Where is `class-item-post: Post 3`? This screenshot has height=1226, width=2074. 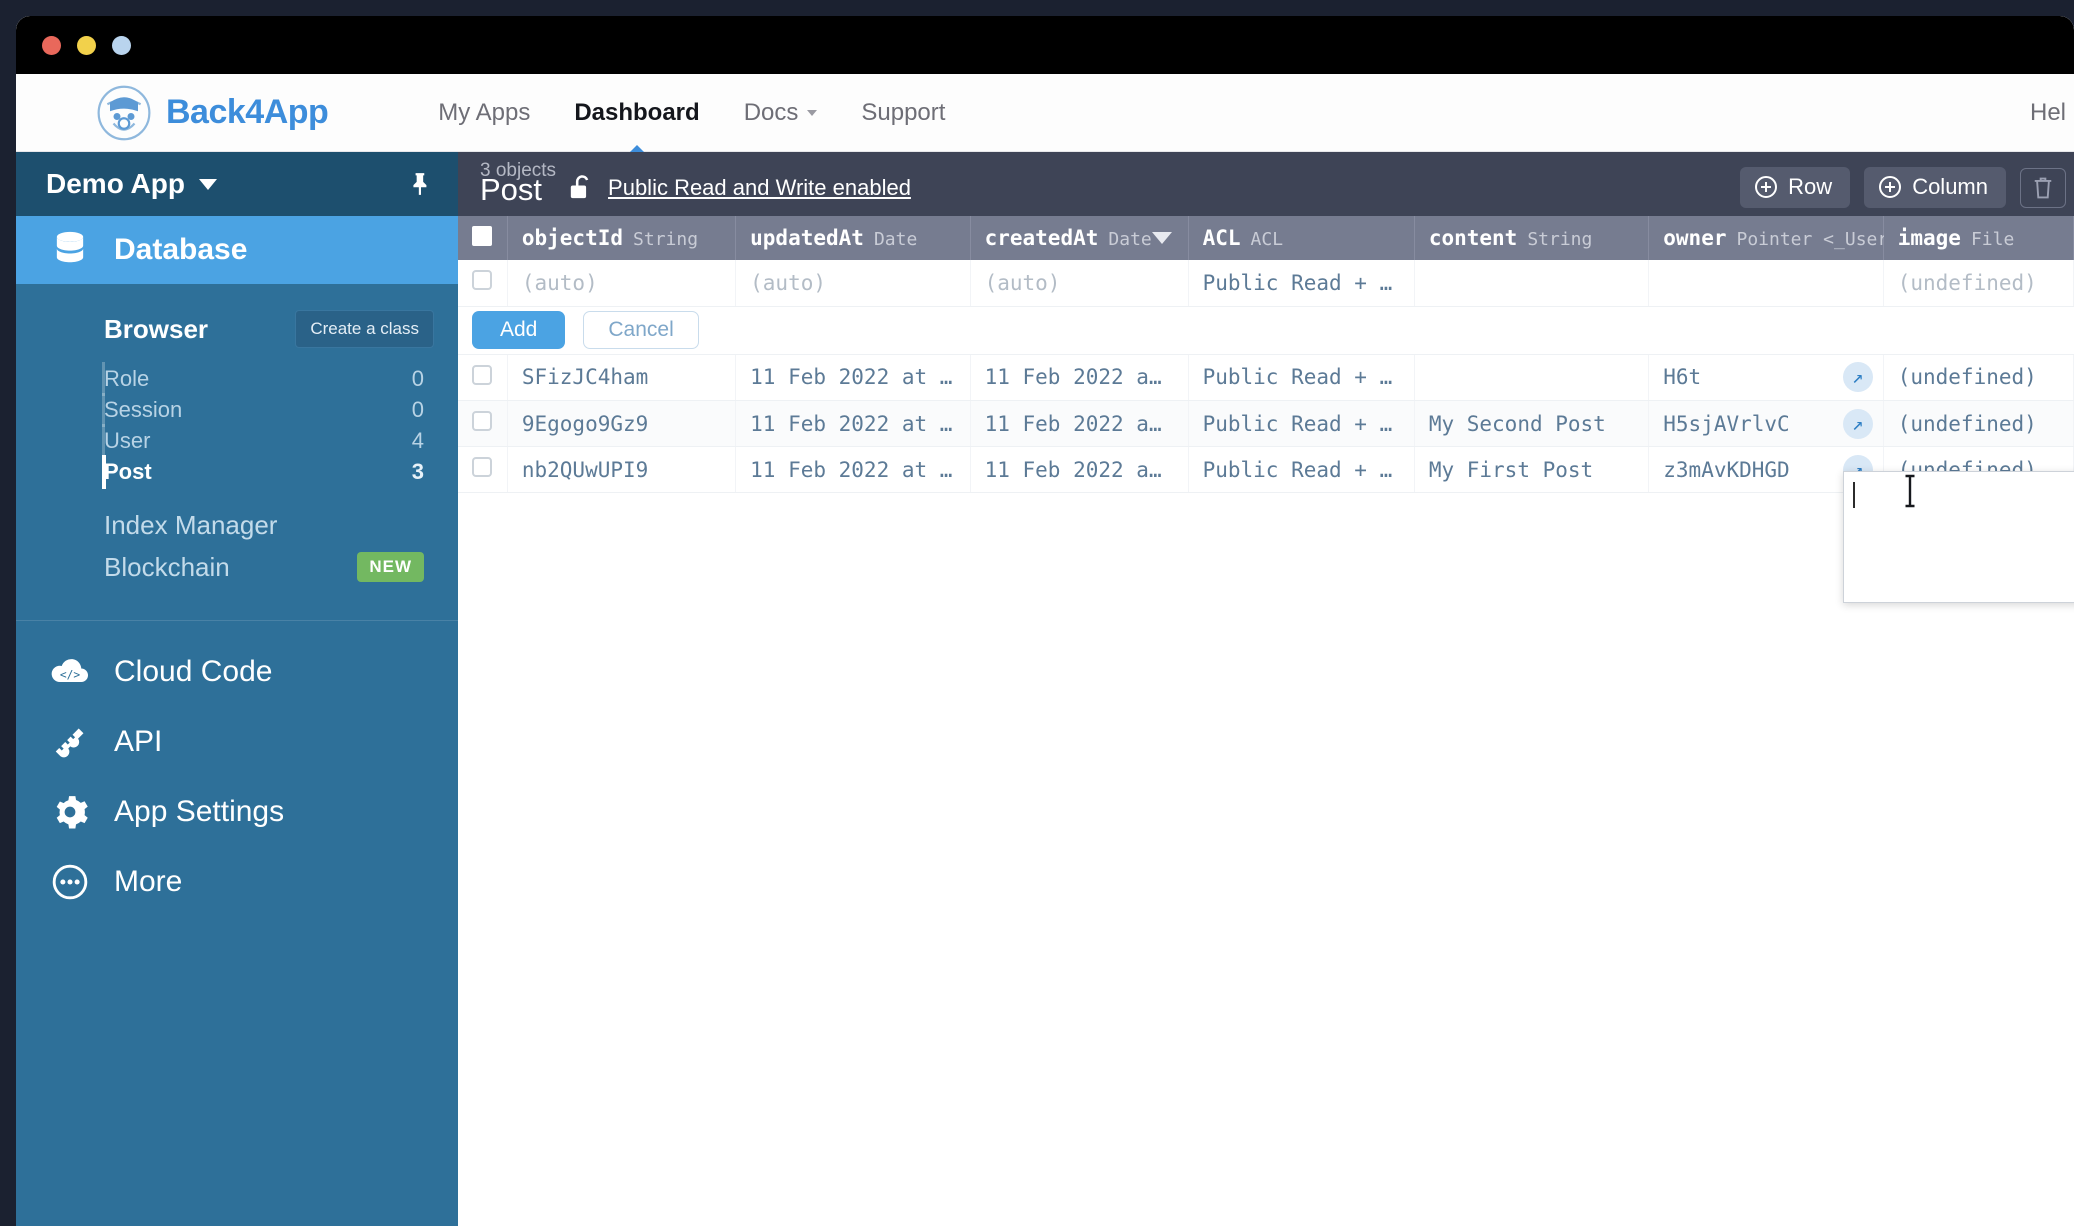 class-item-post: Post 3 is located at coordinates (237, 472).